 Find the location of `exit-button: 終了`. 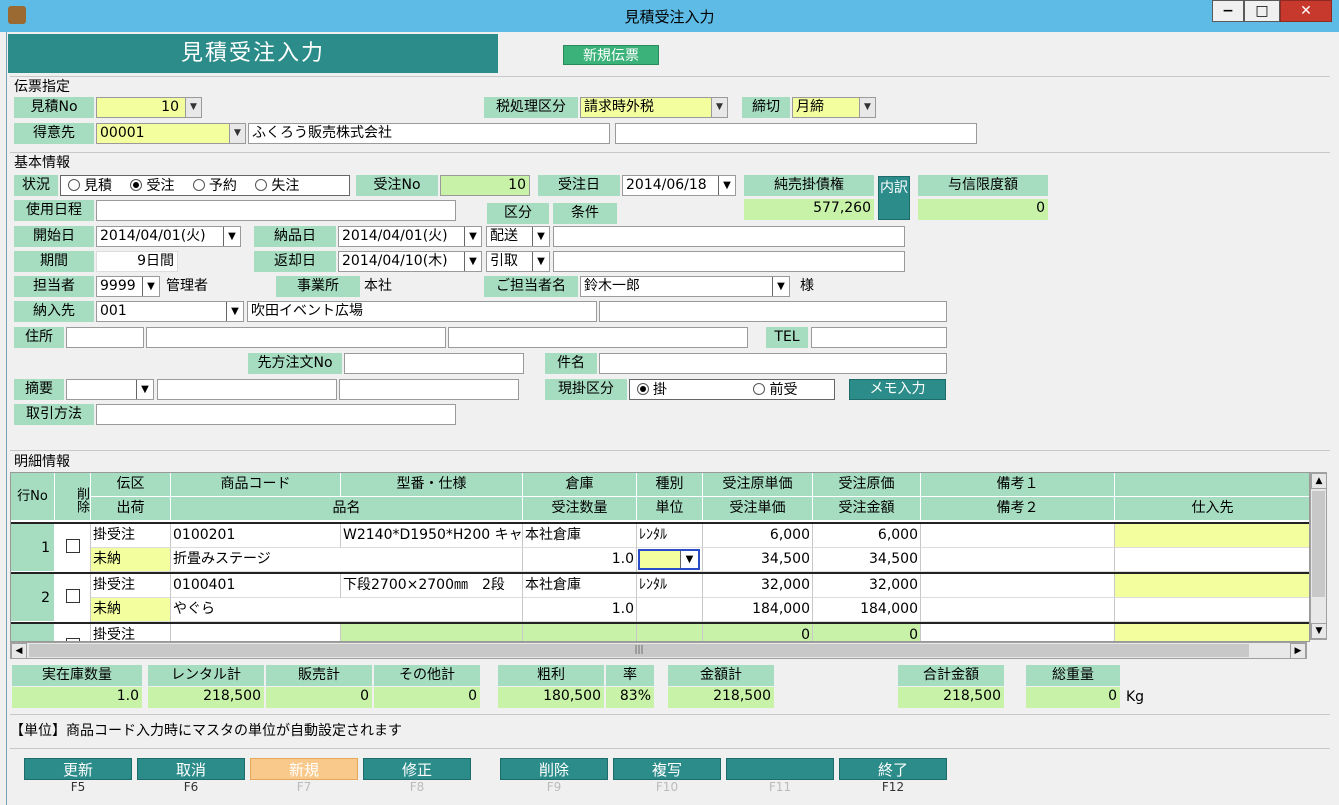

exit-button: 終了 is located at coordinates (893, 769).